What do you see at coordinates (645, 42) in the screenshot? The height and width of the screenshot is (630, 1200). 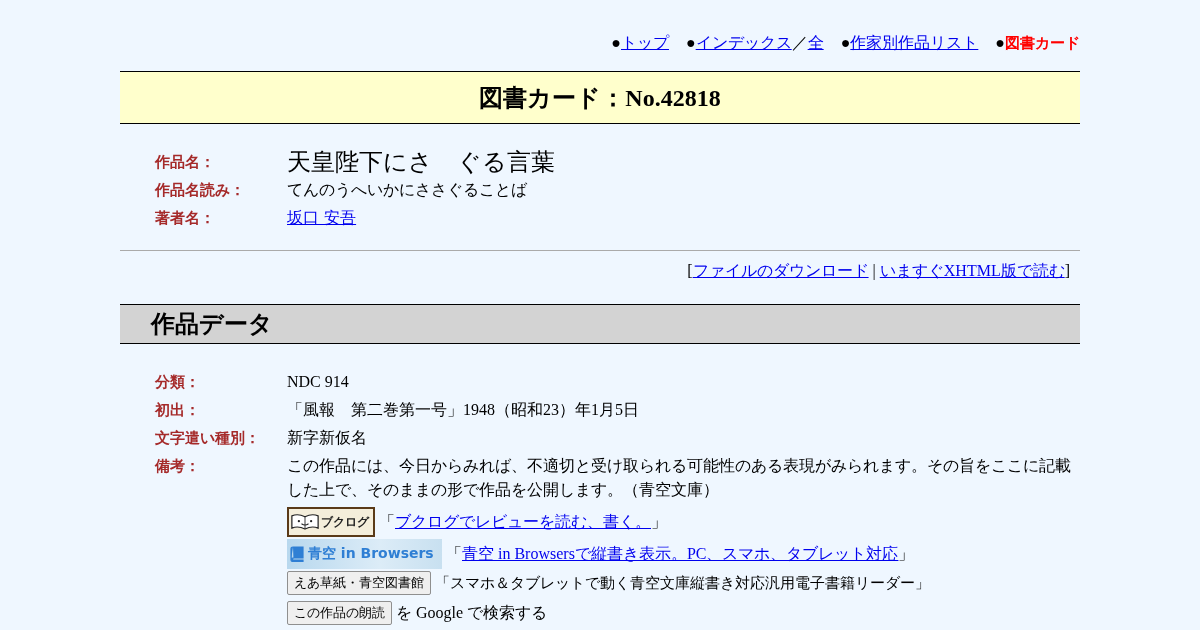 I see `nav-link: トップ` at bounding box center [645, 42].